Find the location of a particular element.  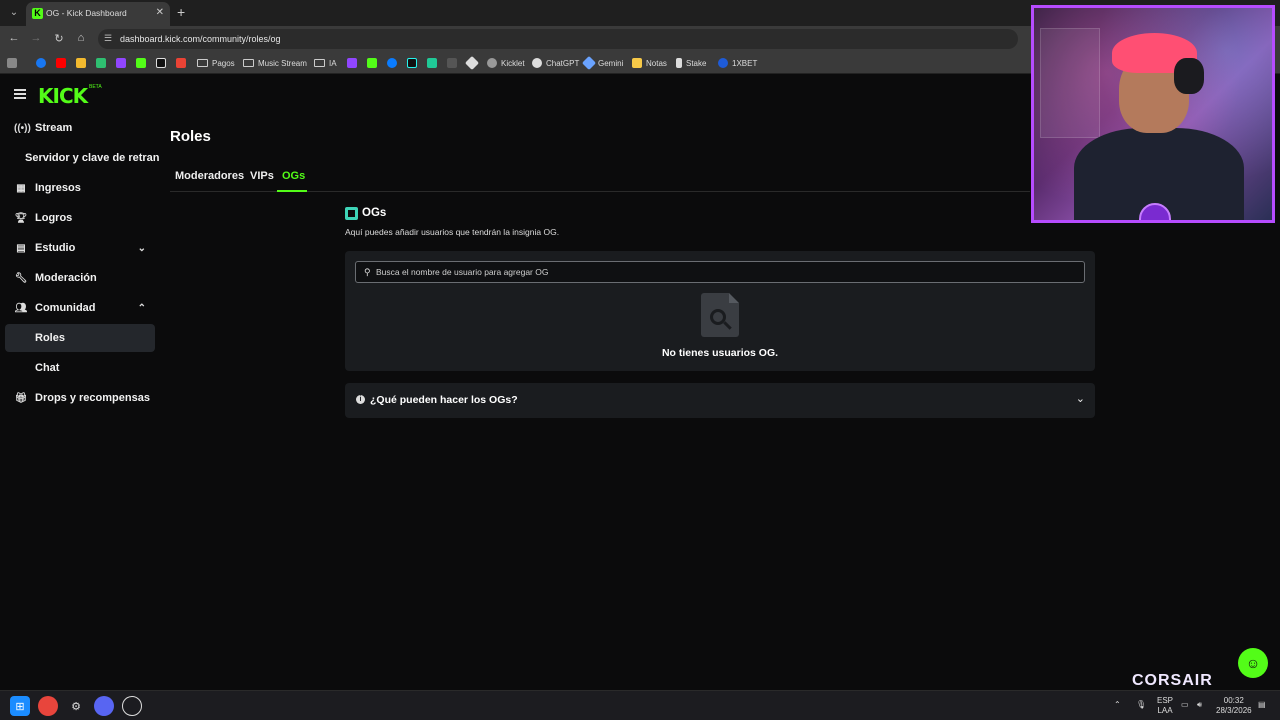

notifications-icon: ▤ is located at coordinates (1262, 705).